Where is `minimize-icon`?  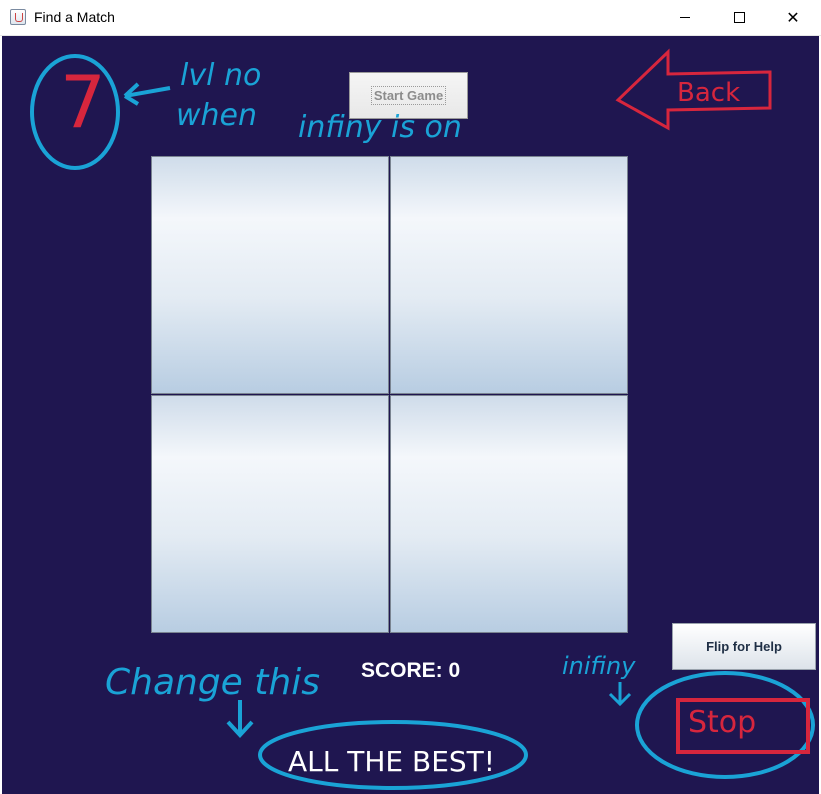 minimize-icon is located at coordinates (685, 17).